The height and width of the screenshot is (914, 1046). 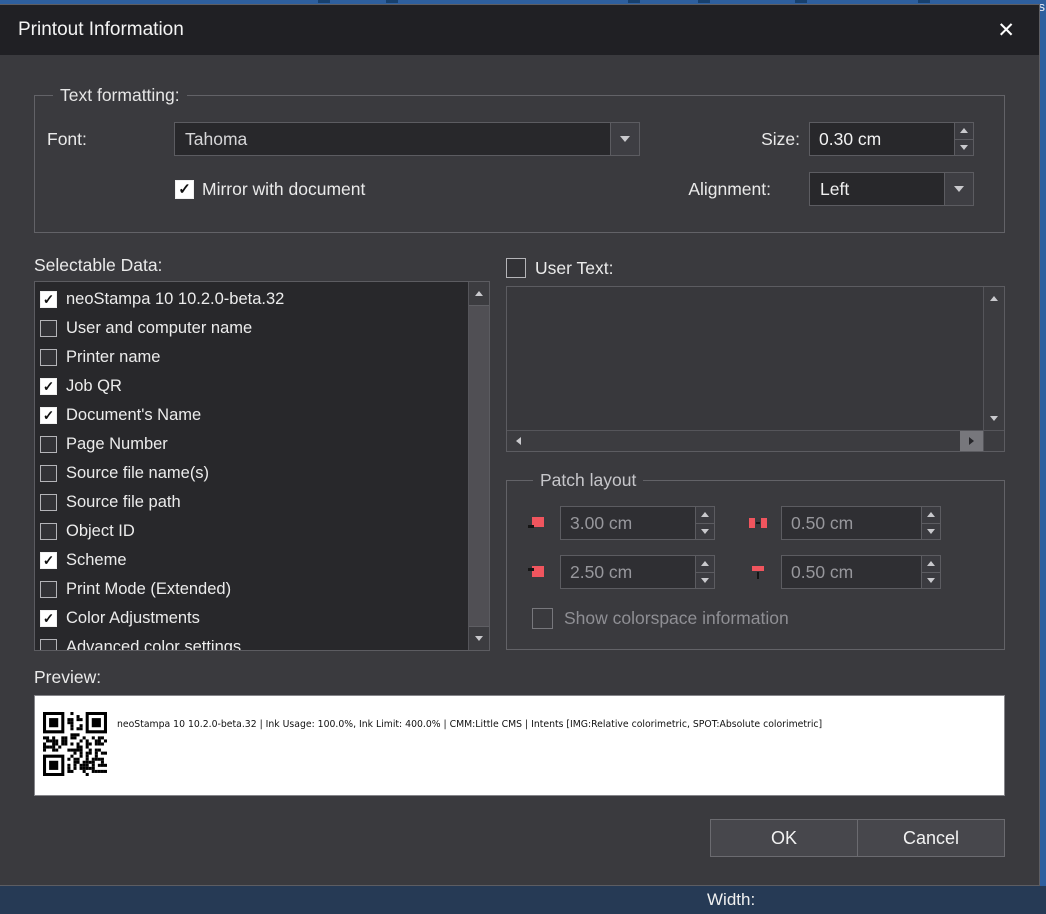 What do you see at coordinates (822, 571) in the screenshot?
I see `patch-gap-vertical-value: 0.50 cm` at bounding box center [822, 571].